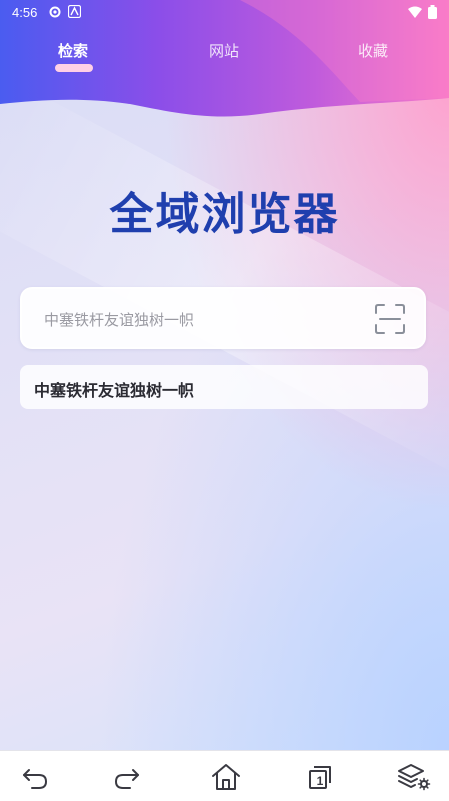  I want to click on home-icon, so click(225, 777).